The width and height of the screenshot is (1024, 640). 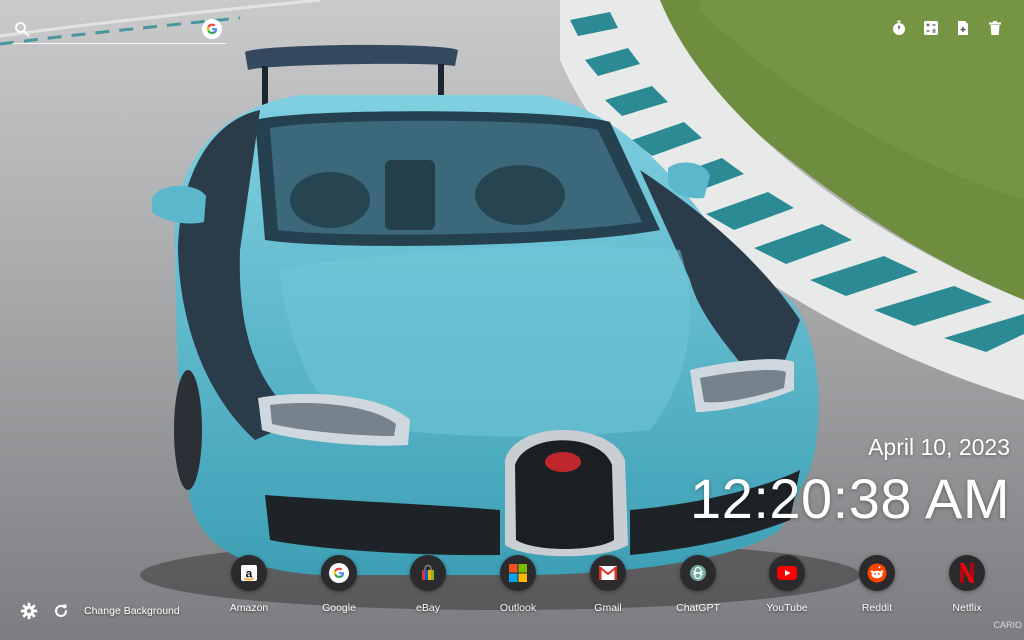 I want to click on app-gmail: Gmail, so click(x=608, y=584).